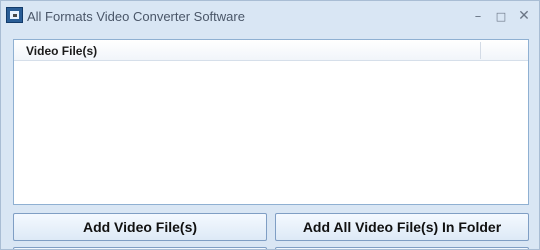 This screenshot has height=250, width=540. I want to click on column-divider, so click(480, 50).